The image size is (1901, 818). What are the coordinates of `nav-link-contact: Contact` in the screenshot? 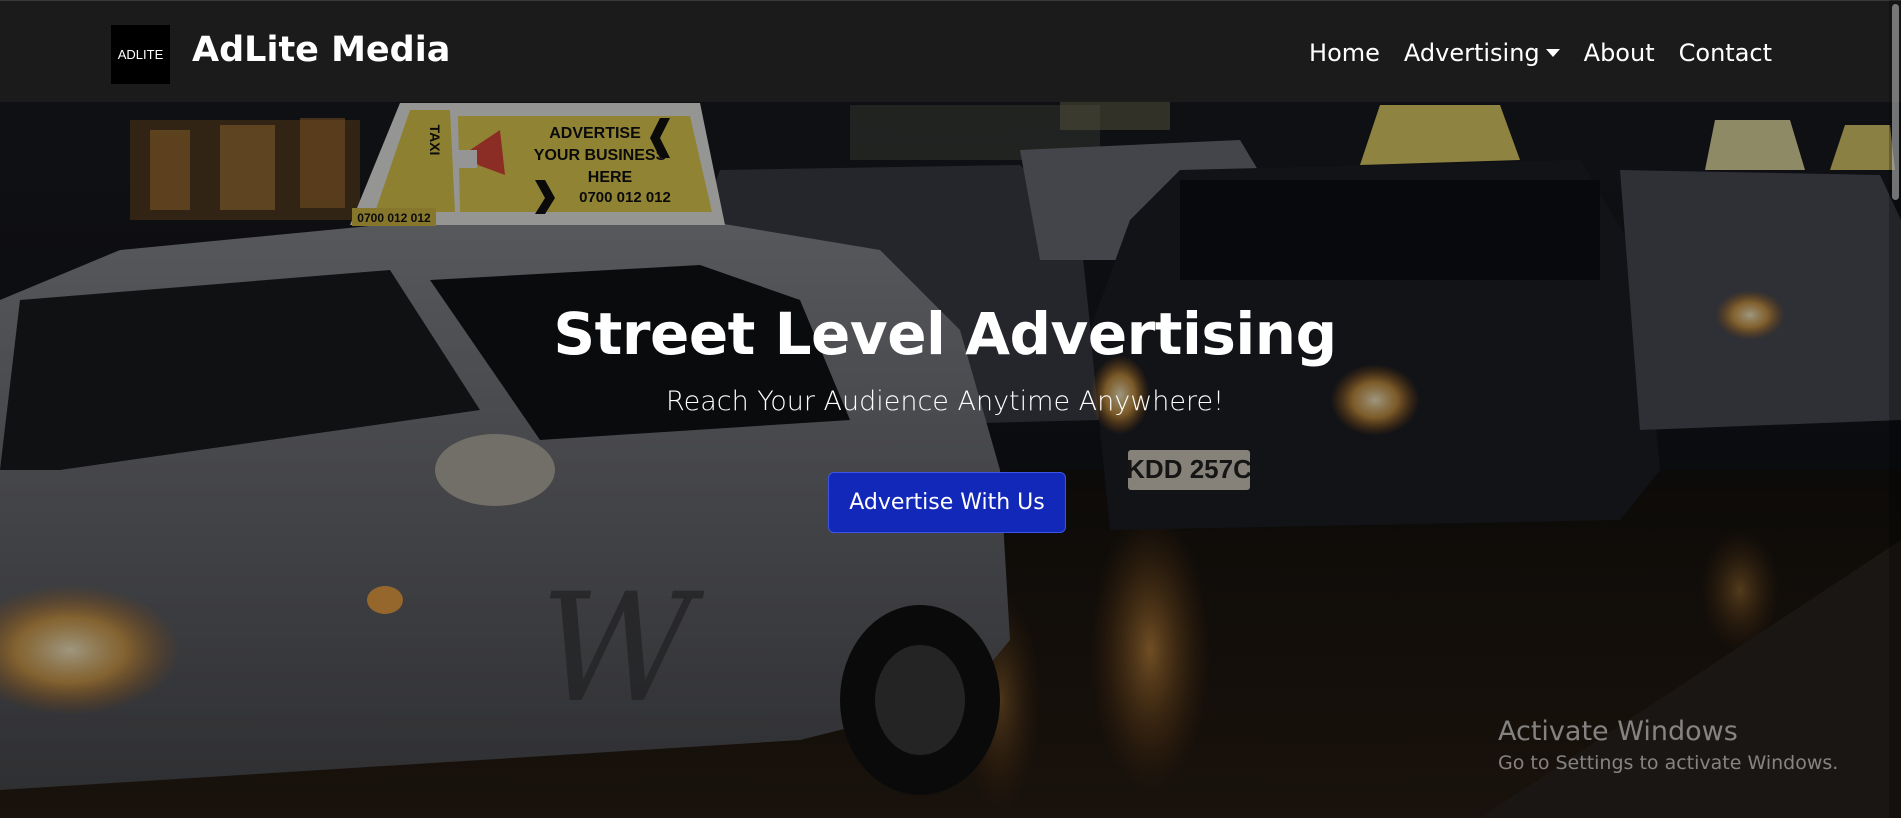 It's located at (1725, 53).